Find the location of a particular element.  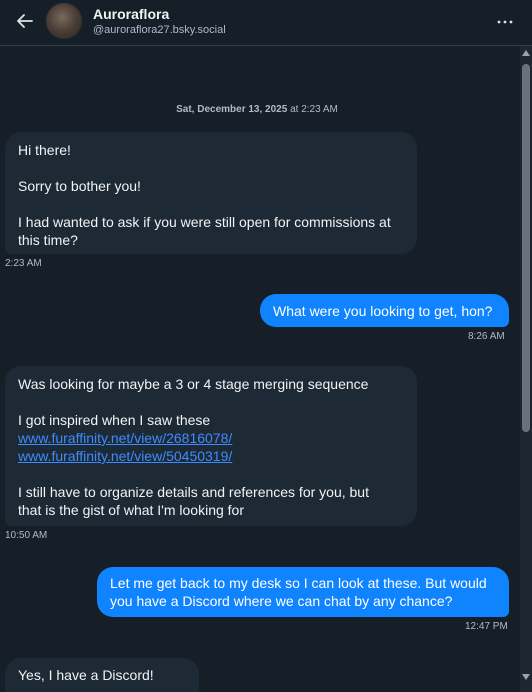

conversation-header: Auroraflora @auroraflora27.bsky.social is located at coordinates (266, 23).